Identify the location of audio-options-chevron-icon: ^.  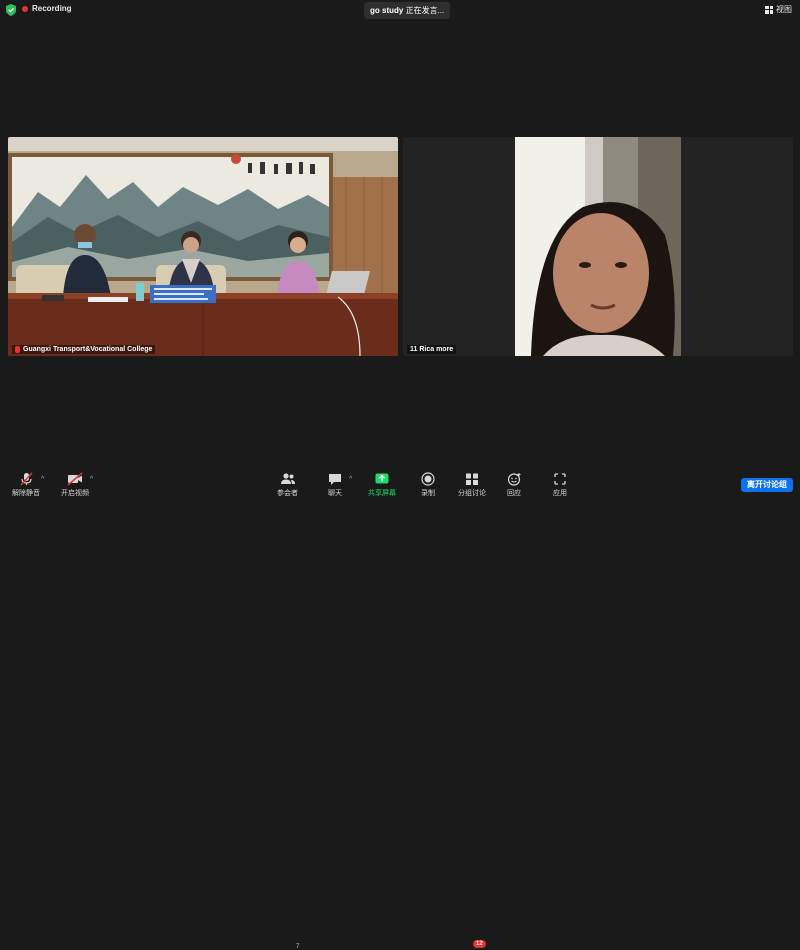
(42, 479).